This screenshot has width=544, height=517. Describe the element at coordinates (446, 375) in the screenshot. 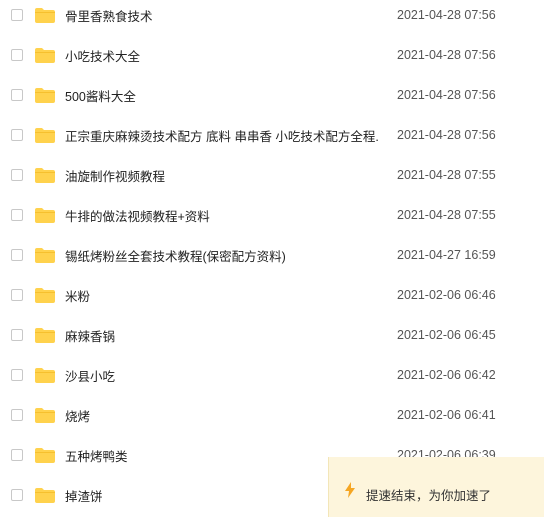

I see `file-date: 2021-02-06 06:42` at that location.